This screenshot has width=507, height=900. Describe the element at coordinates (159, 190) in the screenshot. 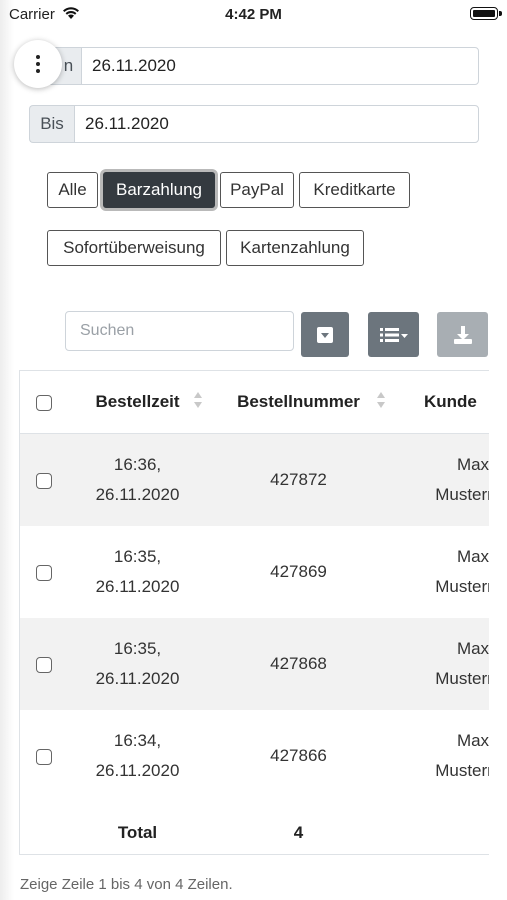

I see `filter-barzahlung-button: Barzahlung` at that location.